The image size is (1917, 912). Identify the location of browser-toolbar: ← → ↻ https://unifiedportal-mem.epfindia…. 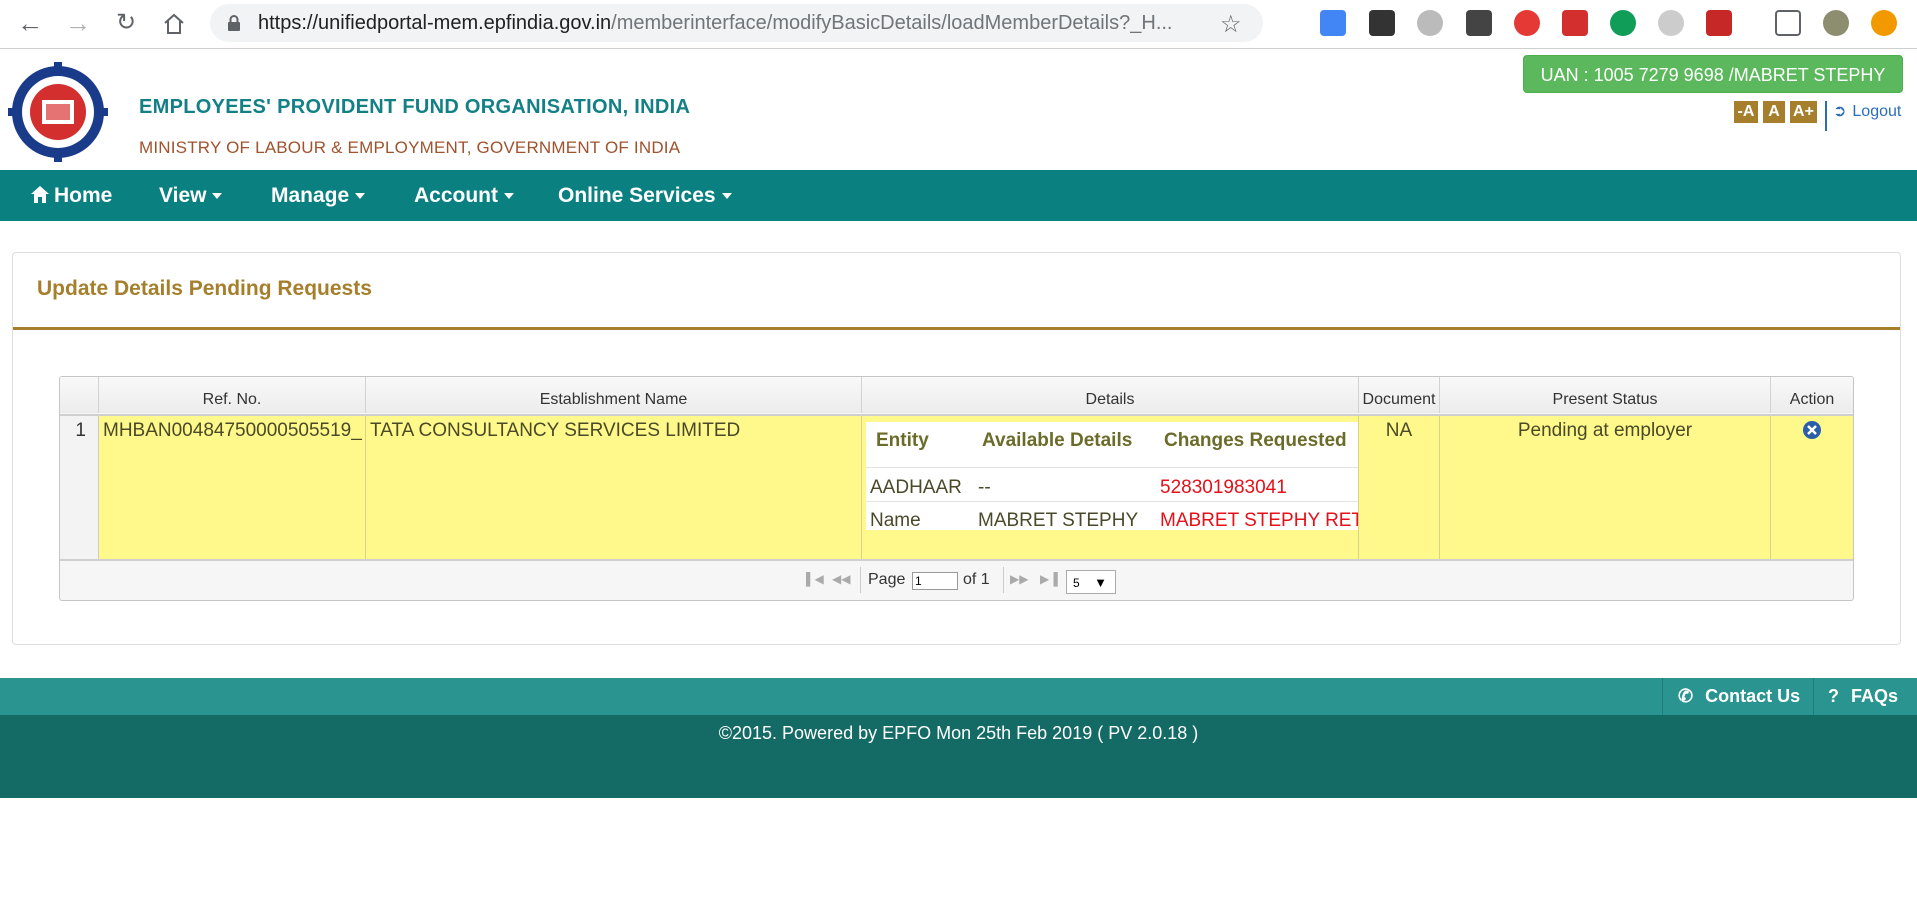
(958, 24).